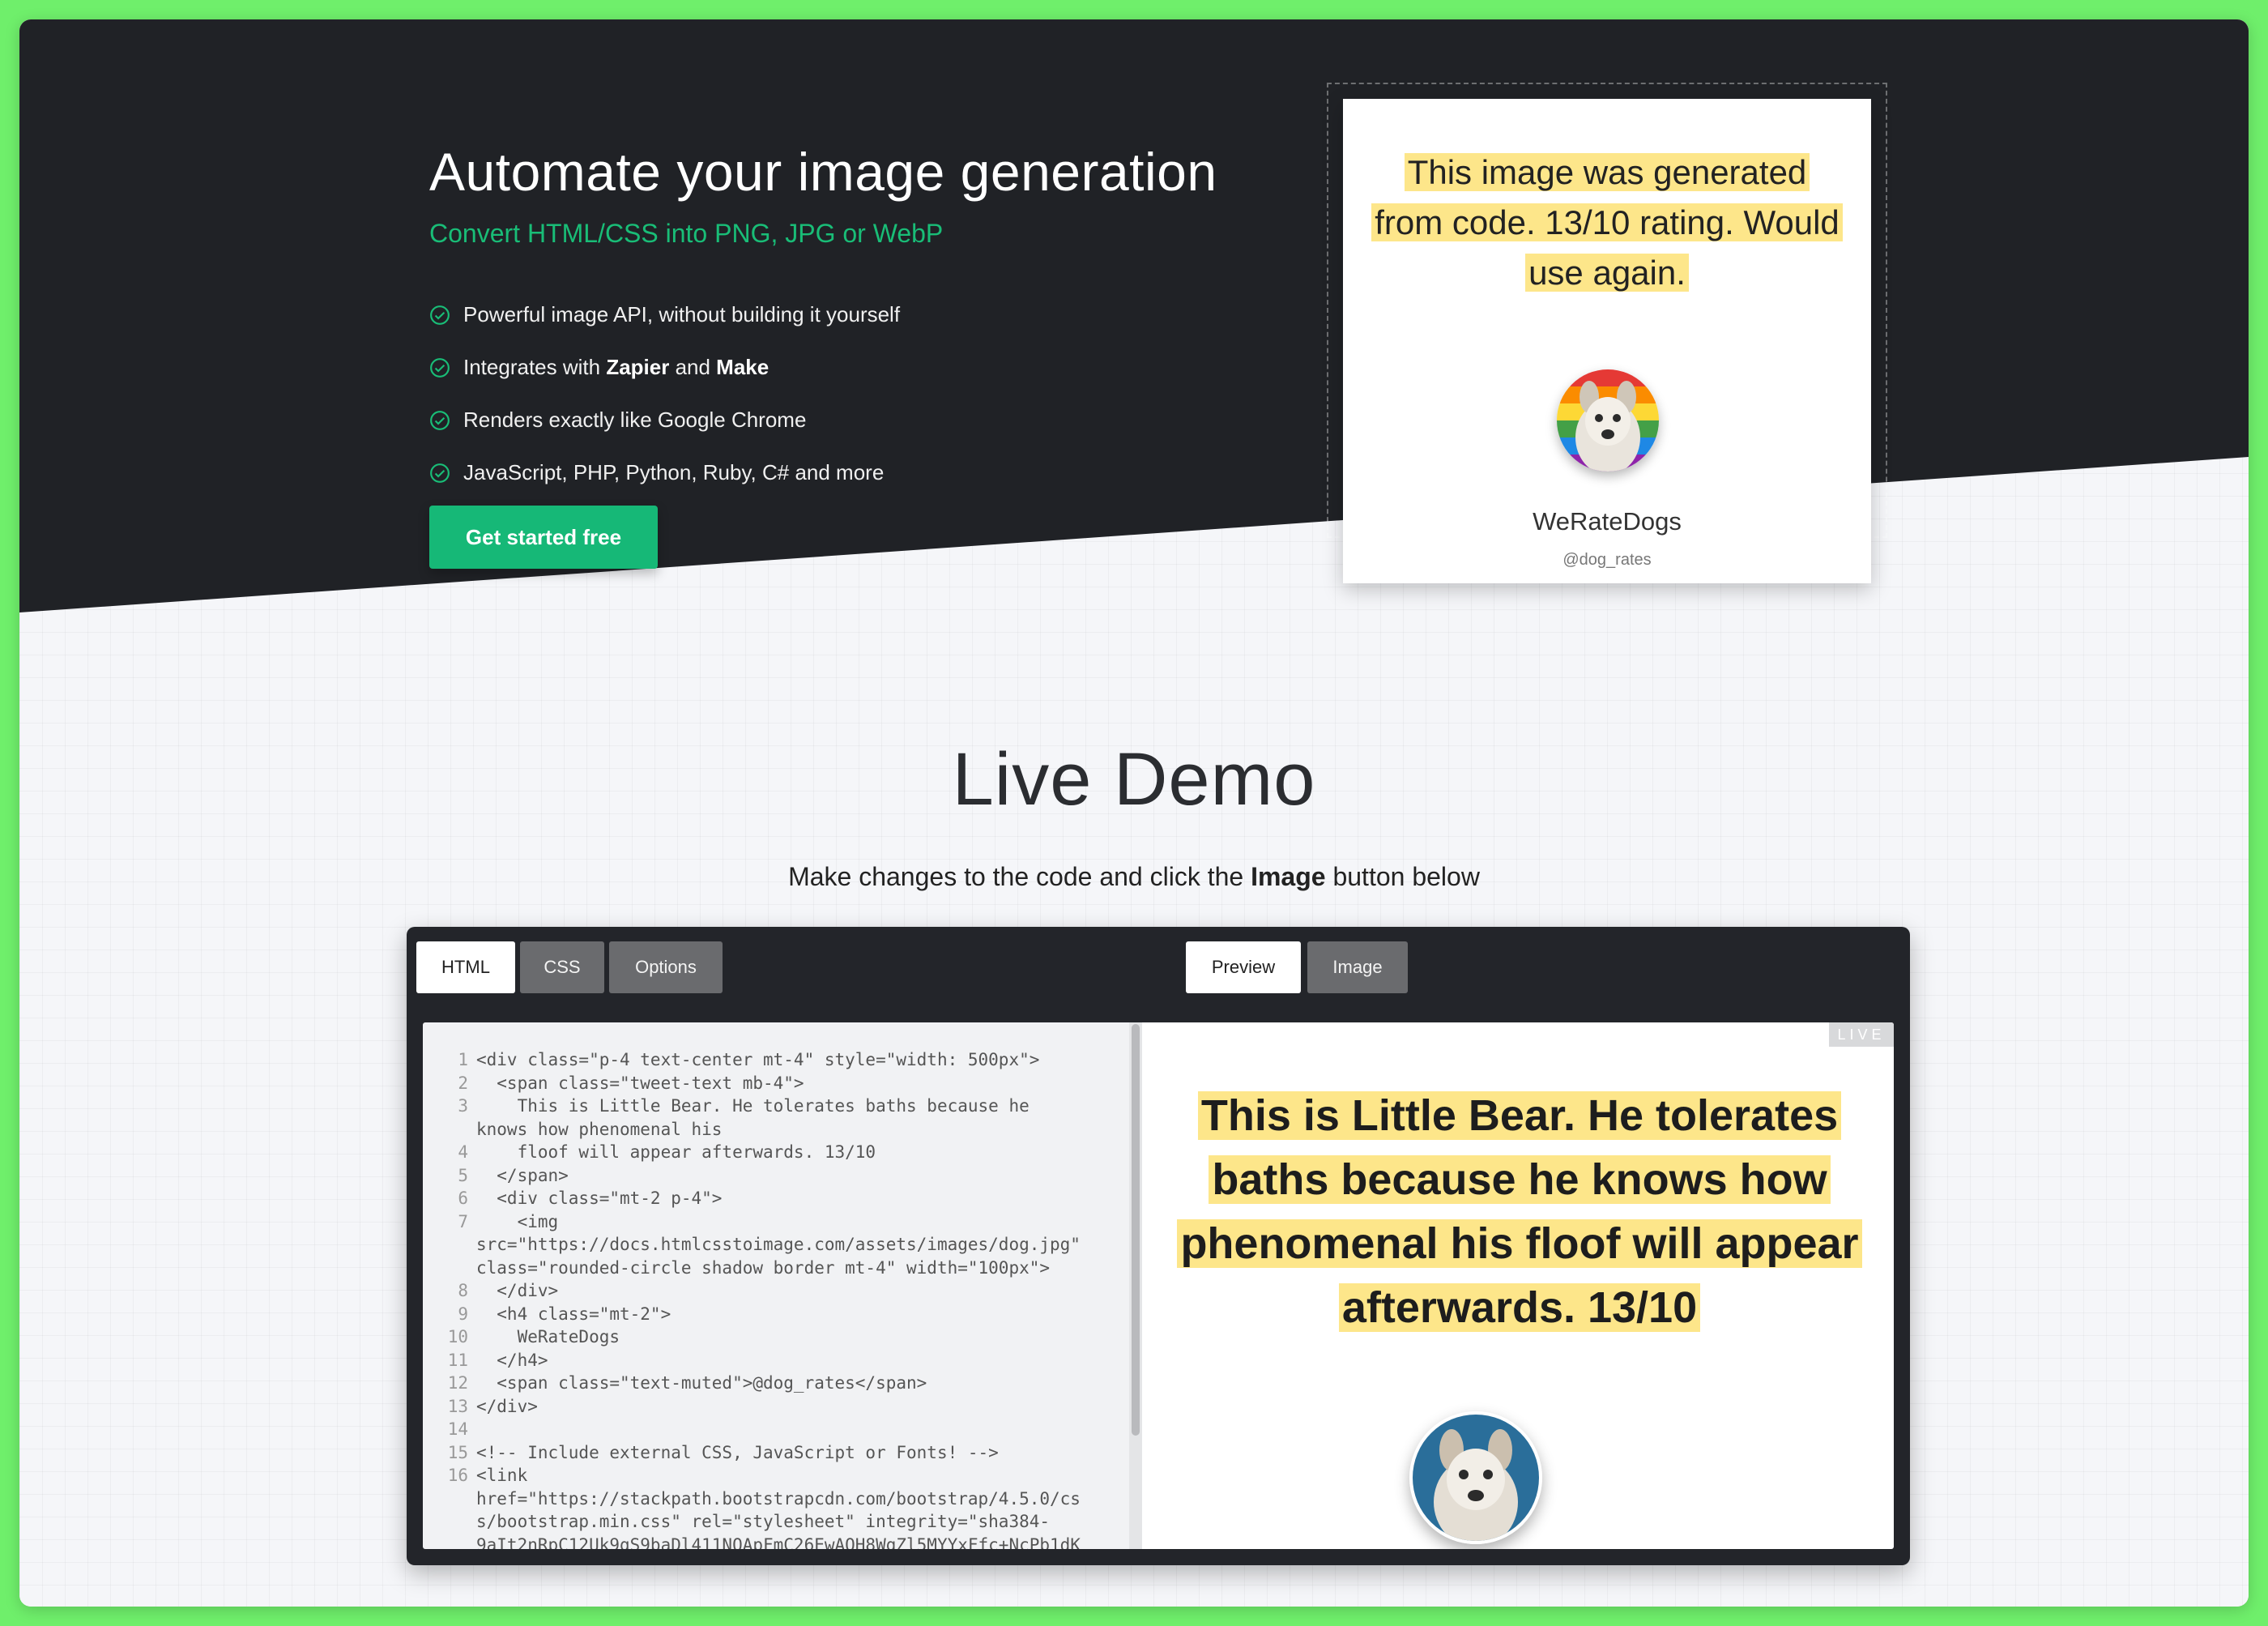  I want to click on feature-text: Renders exactly like Google Chrome, so click(635, 420).